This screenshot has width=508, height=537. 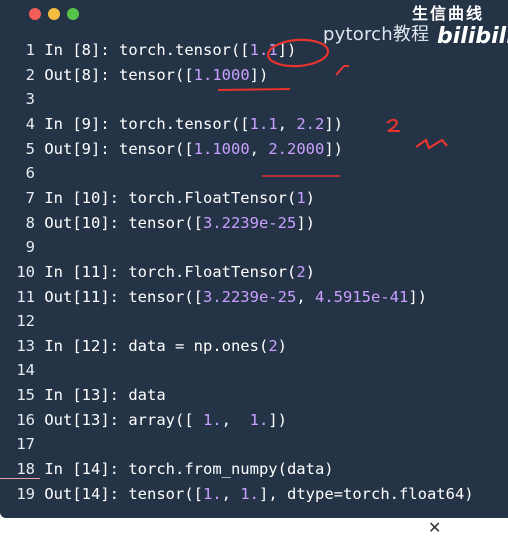 I want to click on line-number: 3, so click(x=30, y=99).